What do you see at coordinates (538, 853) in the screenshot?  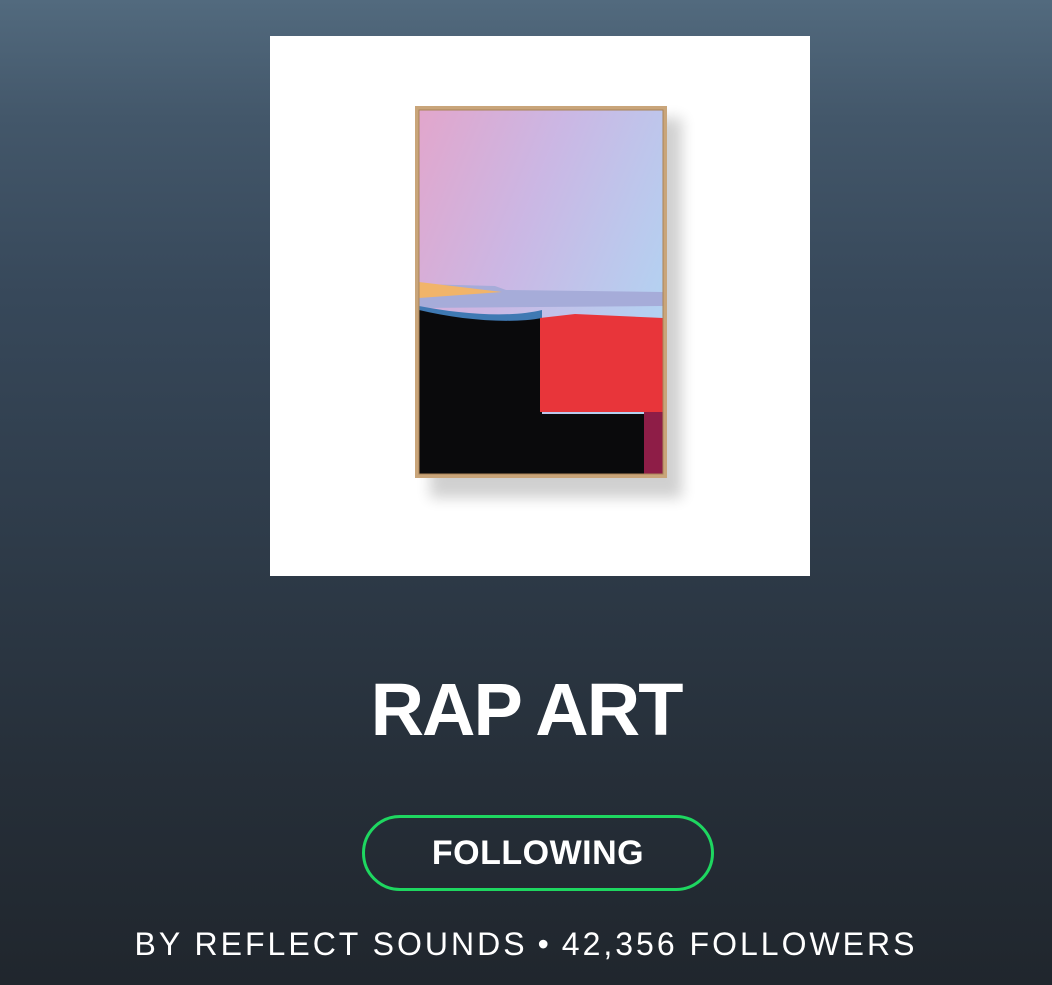 I see `following-button: FOLLOWING` at bounding box center [538, 853].